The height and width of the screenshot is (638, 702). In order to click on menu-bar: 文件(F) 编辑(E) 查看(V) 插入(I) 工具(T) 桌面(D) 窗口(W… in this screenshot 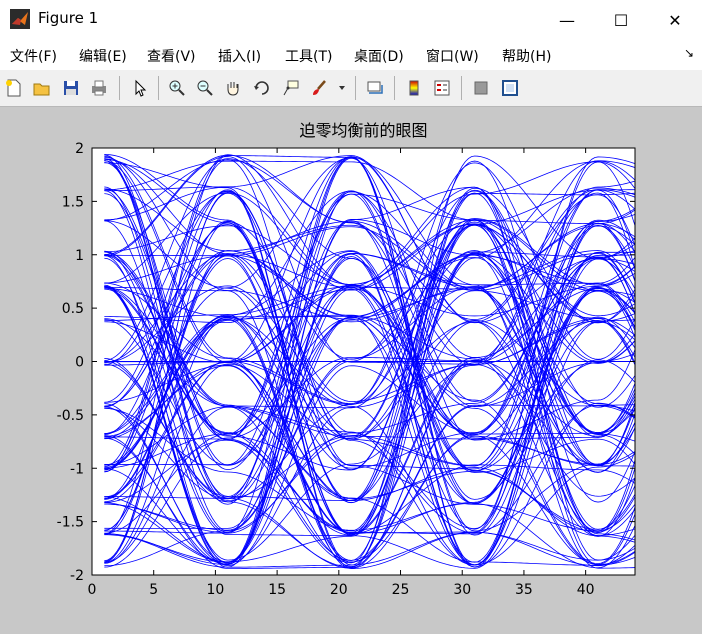, I will do `click(351, 55)`.